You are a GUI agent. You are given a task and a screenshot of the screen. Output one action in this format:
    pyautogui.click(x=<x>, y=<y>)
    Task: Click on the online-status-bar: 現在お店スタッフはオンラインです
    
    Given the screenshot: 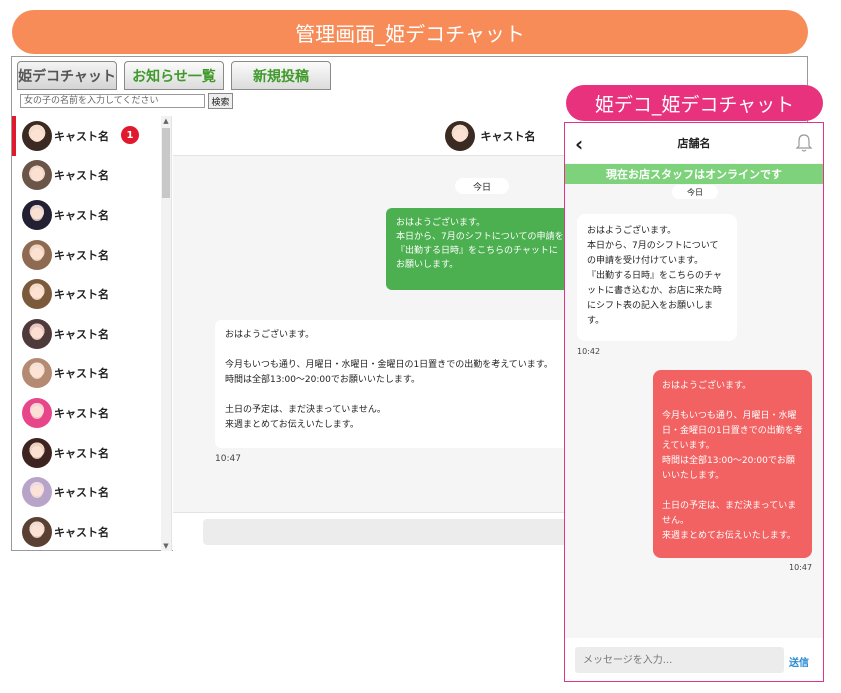 What is the action you would take?
    pyautogui.click(x=694, y=174)
    